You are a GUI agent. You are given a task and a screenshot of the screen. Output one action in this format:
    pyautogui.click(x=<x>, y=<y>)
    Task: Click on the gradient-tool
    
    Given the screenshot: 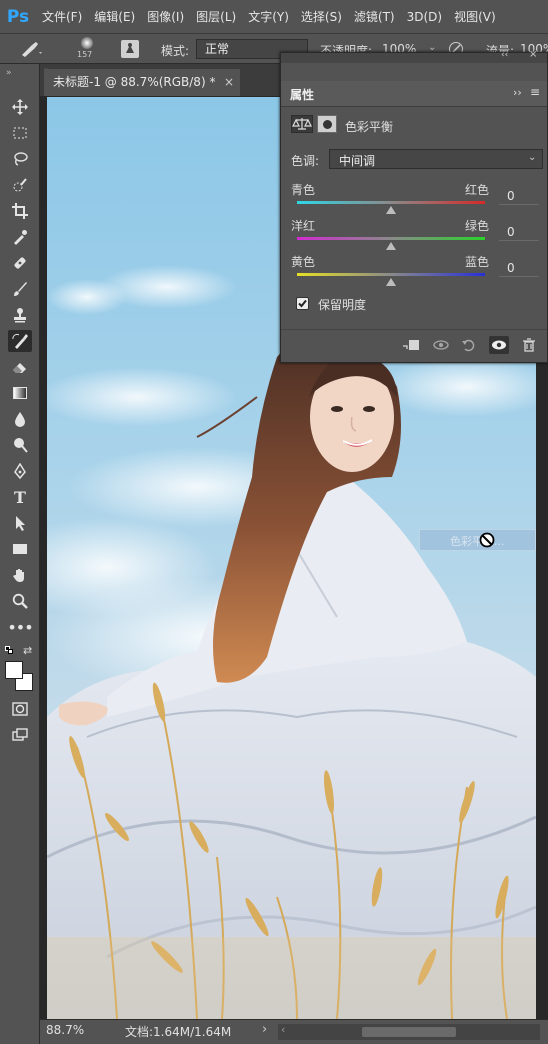 What is the action you would take?
    pyautogui.click(x=20, y=393)
    